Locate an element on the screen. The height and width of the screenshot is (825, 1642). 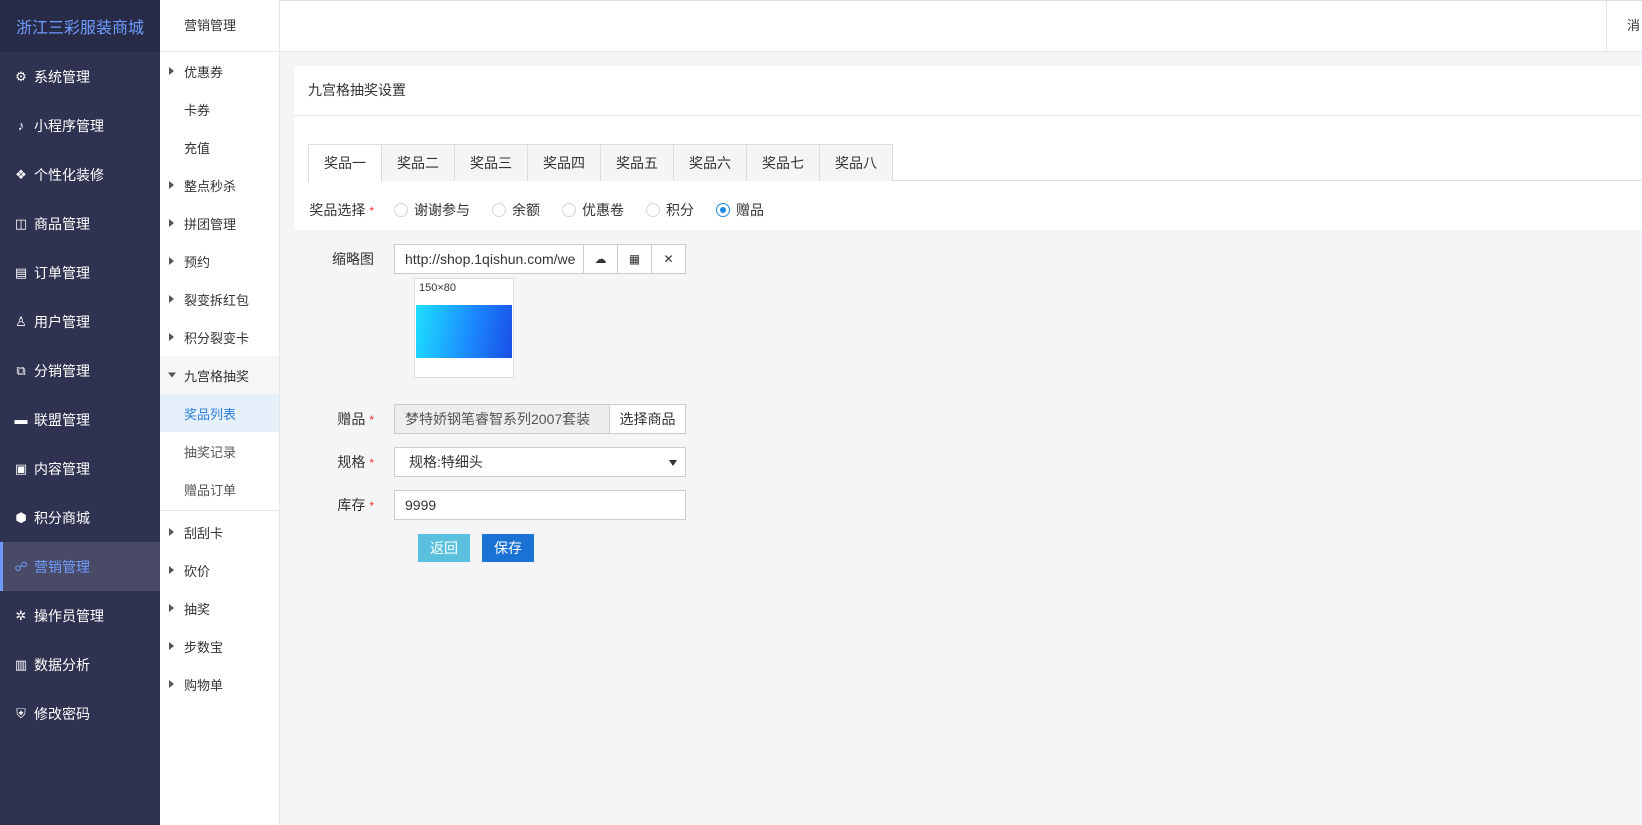
submenu-item: 抽奖记录 is located at coordinates (219, 451).